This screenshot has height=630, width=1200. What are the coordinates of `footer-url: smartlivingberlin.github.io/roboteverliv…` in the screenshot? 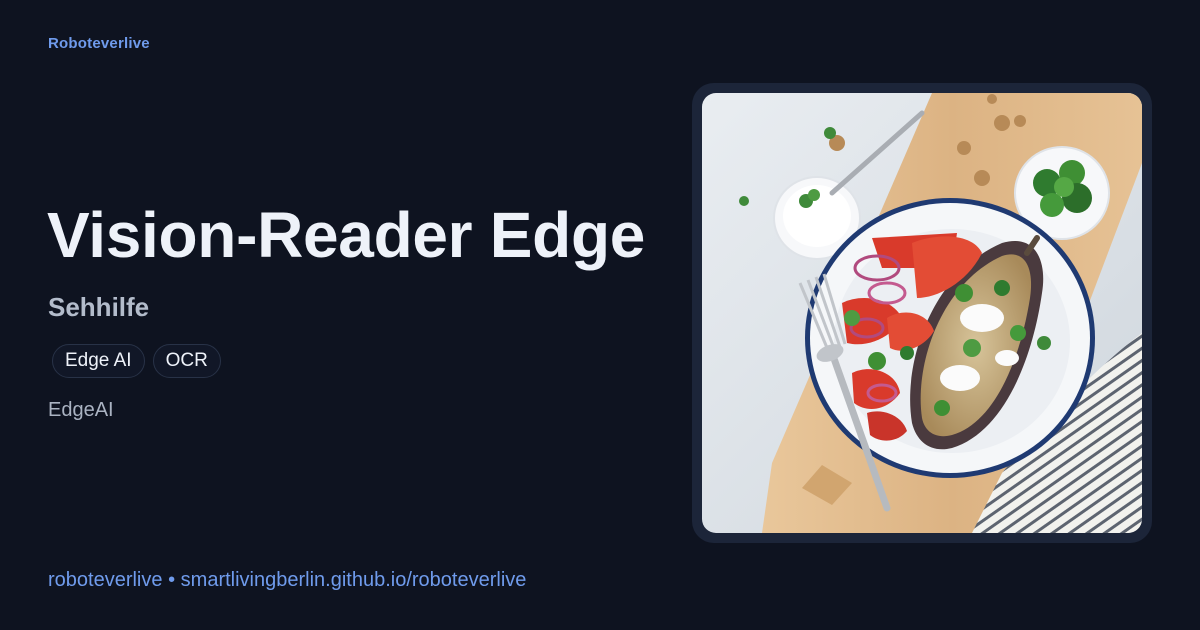 It's located at (354, 580).